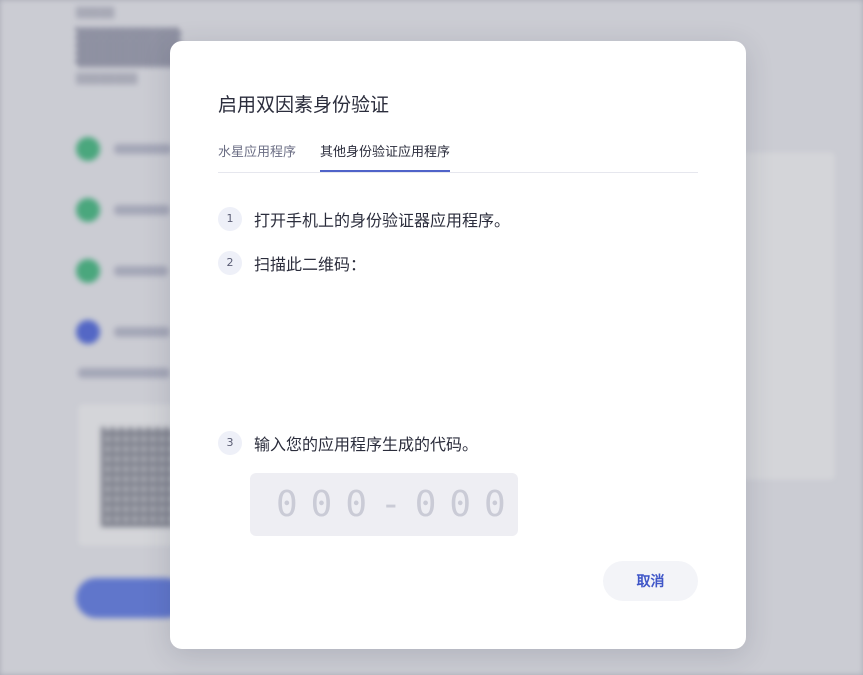  Describe the element at coordinates (366, 444) in the screenshot. I see `step-text: 输入您的应用程序生成的代码。` at that location.